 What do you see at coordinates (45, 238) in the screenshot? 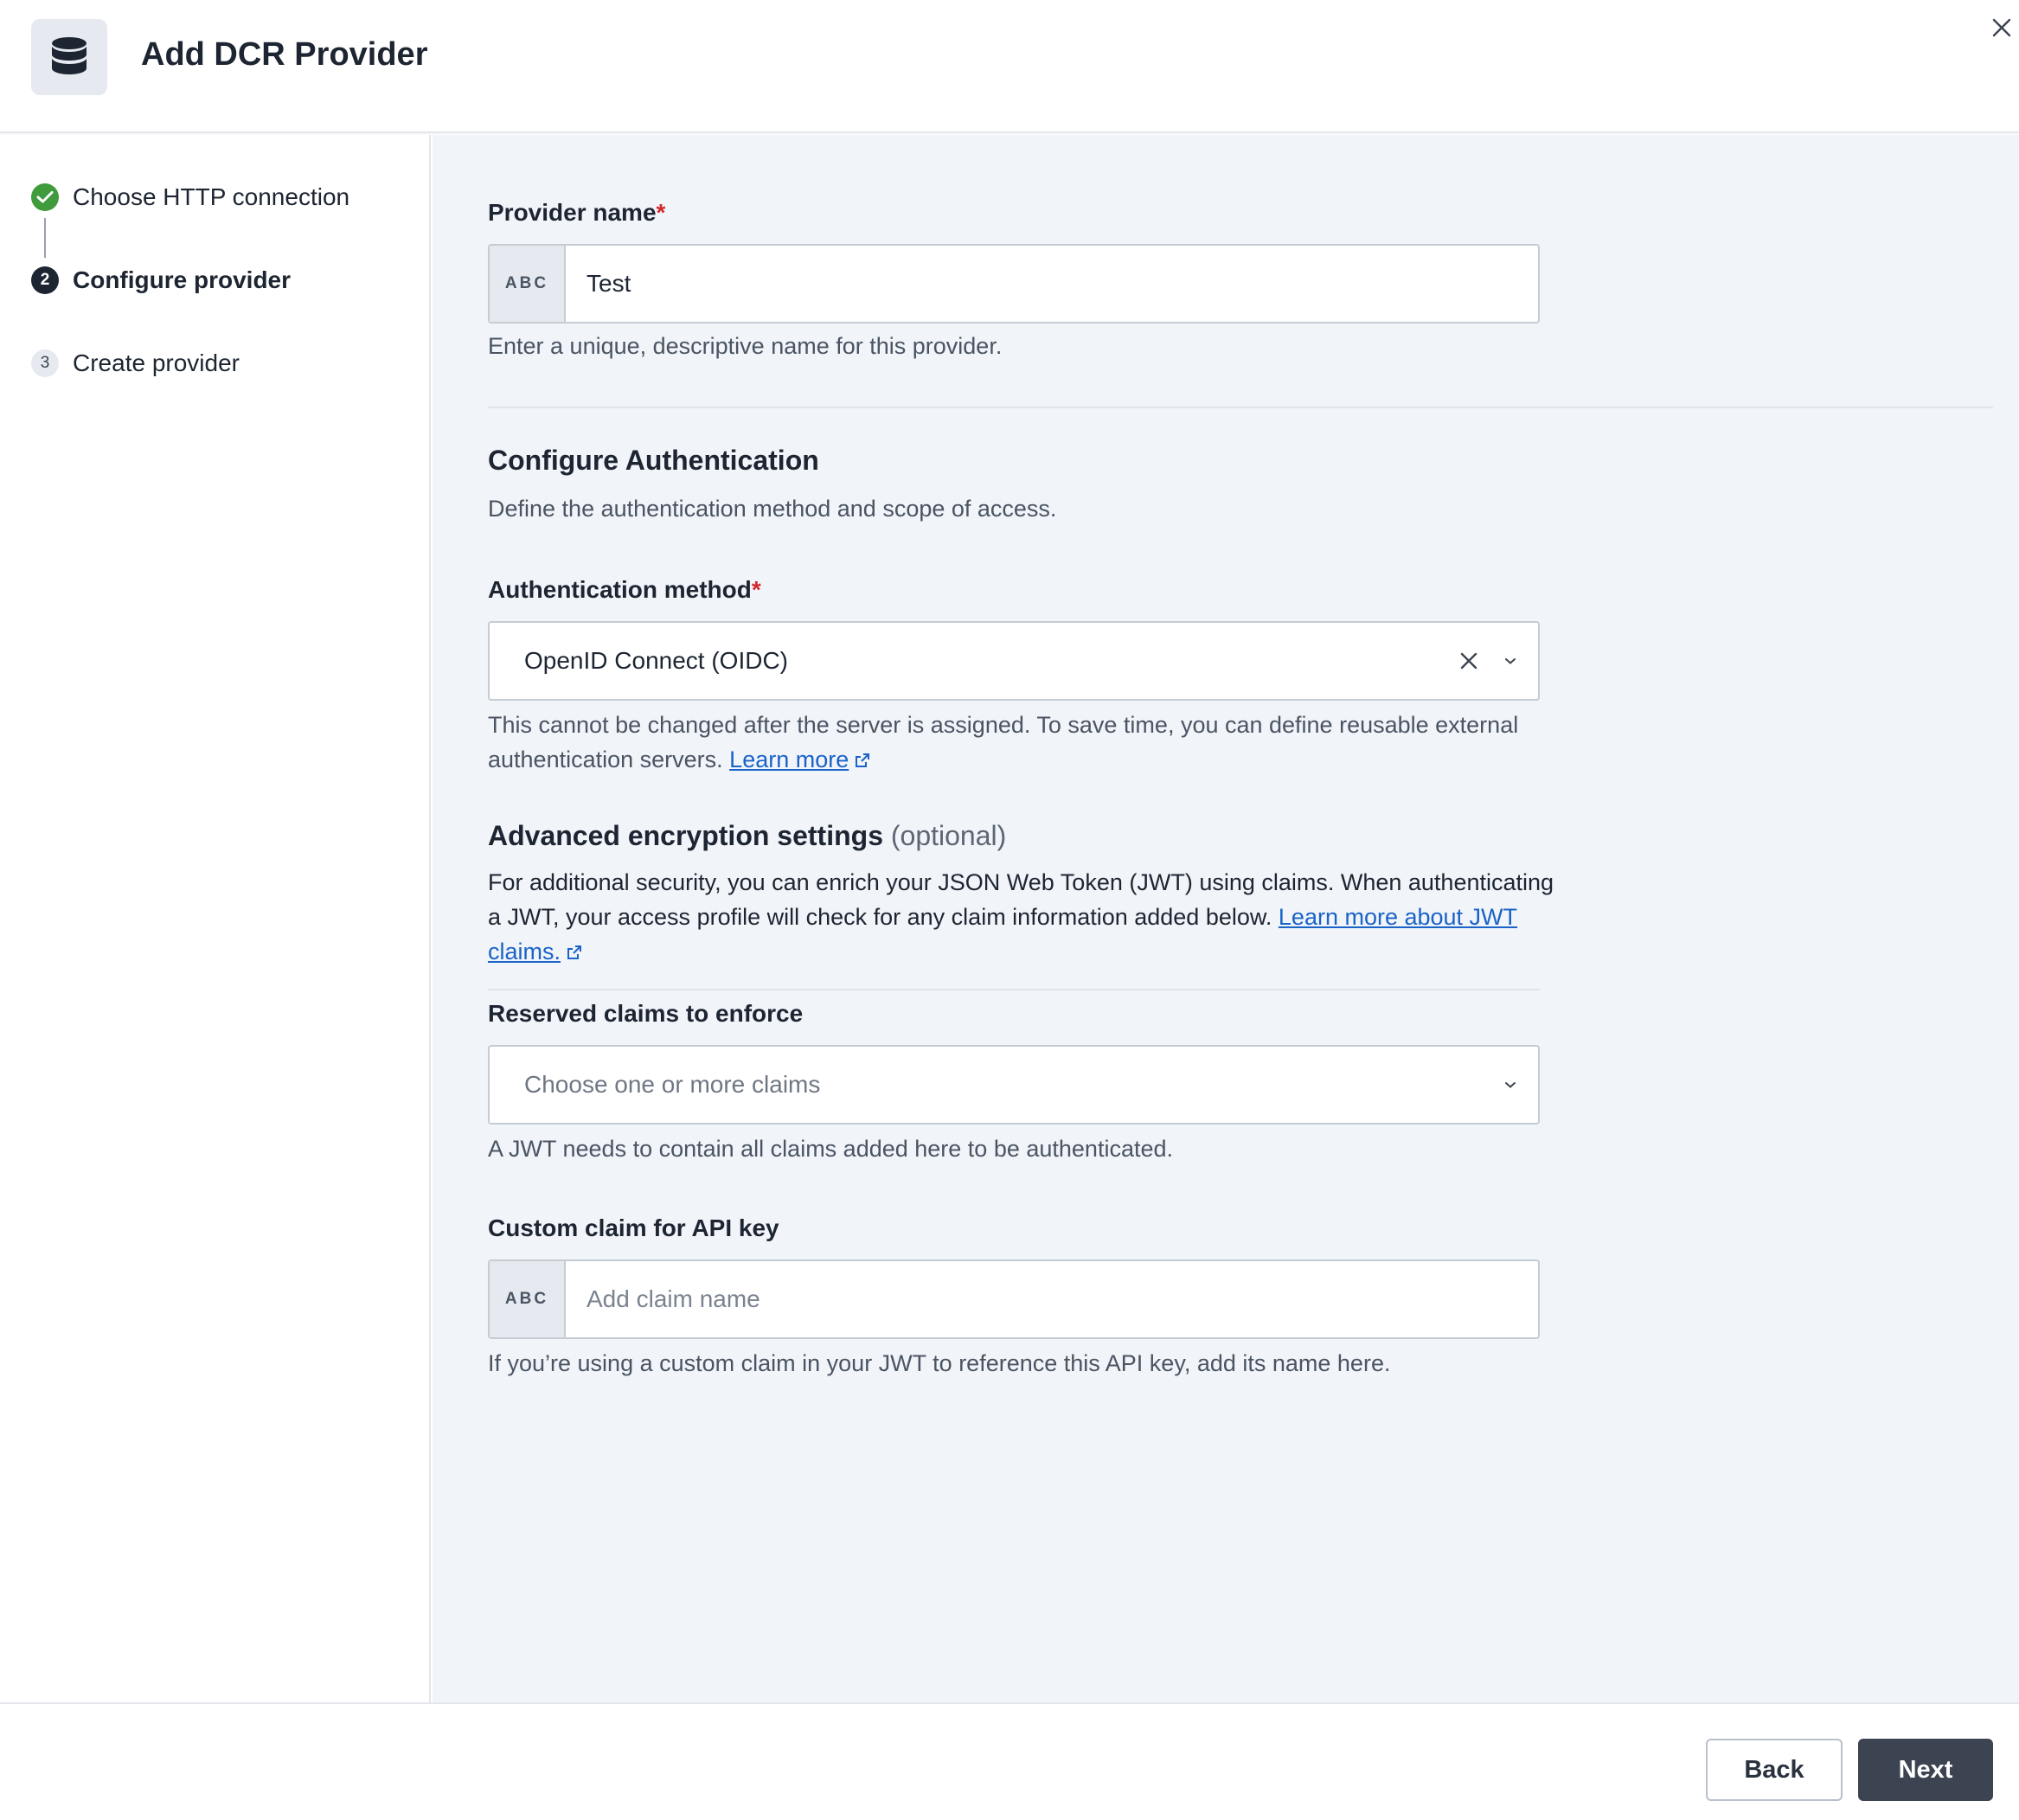
I see `step-connector` at bounding box center [45, 238].